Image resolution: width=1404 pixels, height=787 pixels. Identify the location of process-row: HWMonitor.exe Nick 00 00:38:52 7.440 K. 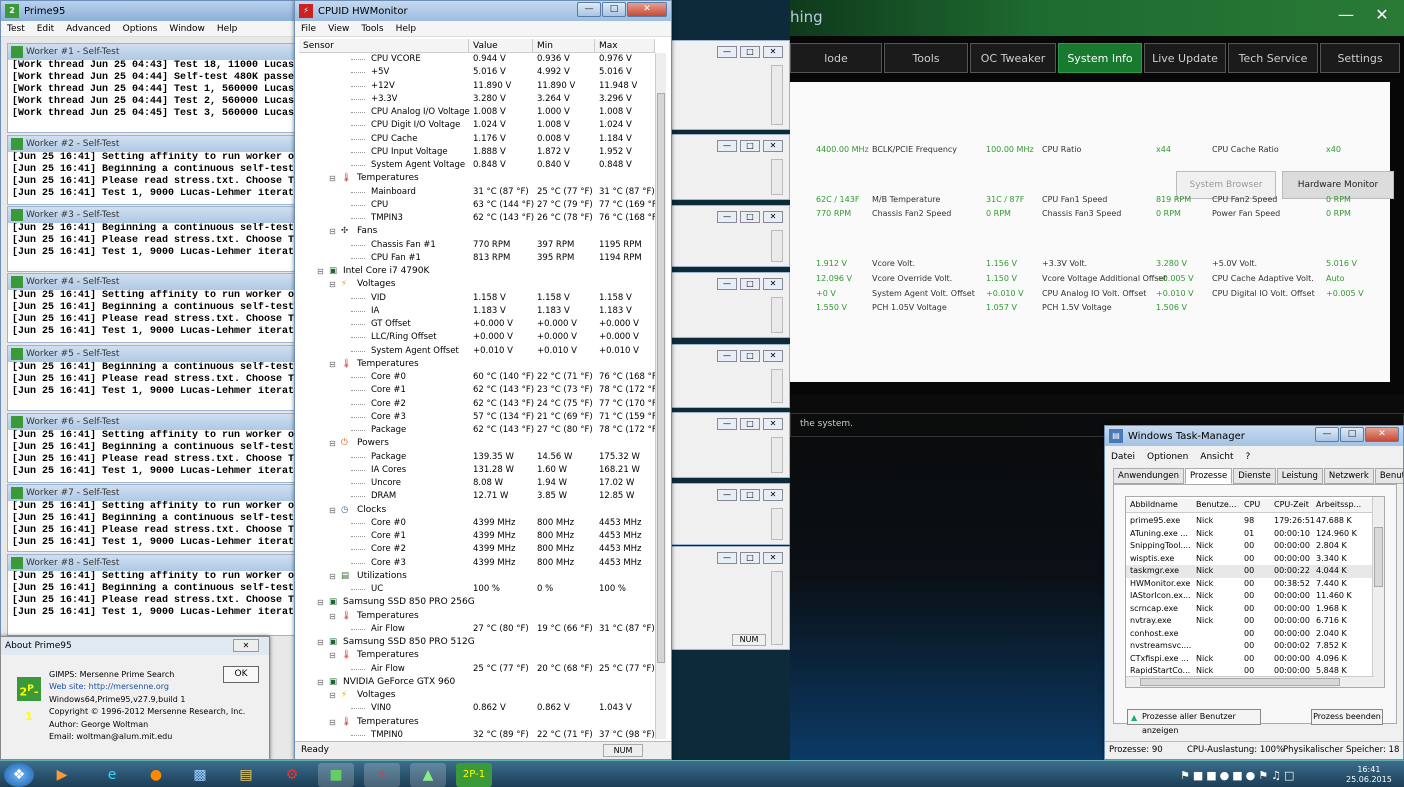
(1249, 584).